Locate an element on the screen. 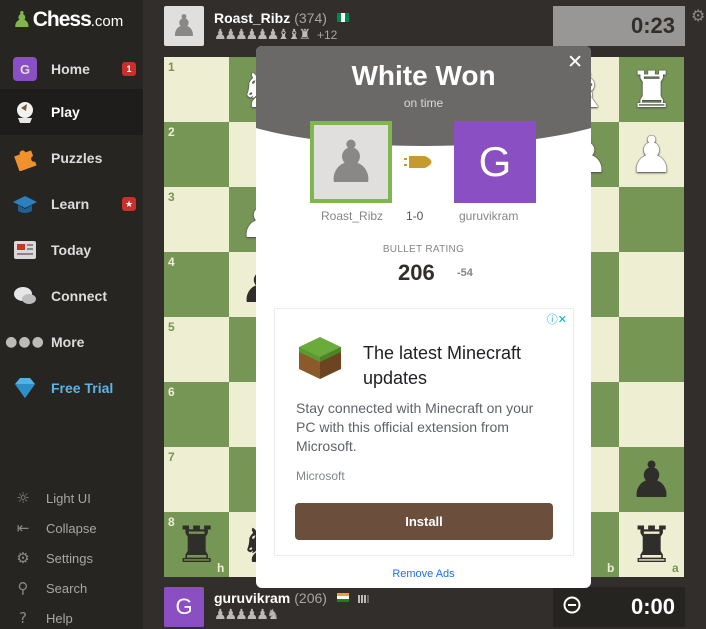 The width and height of the screenshot is (706, 629). bottom-player-bar: G guruvikram (206) ♟♟♟♟♟♞ is located at coordinates (267, 608).